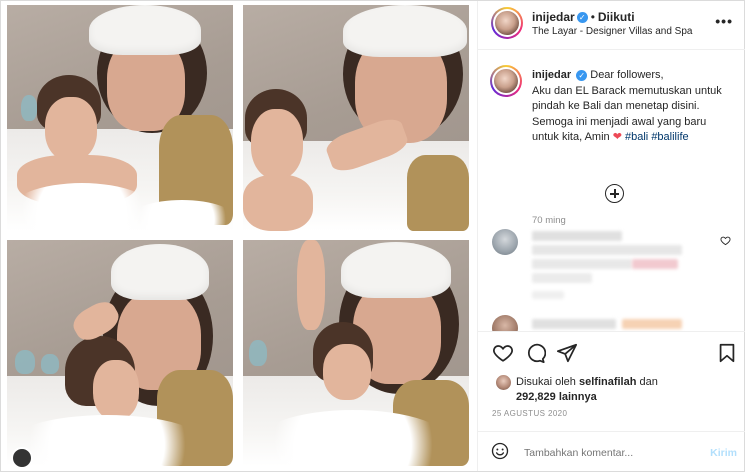 The image size is (745, 472). I want to click on hashtag-bali-link: #bali, so click(636, 137).